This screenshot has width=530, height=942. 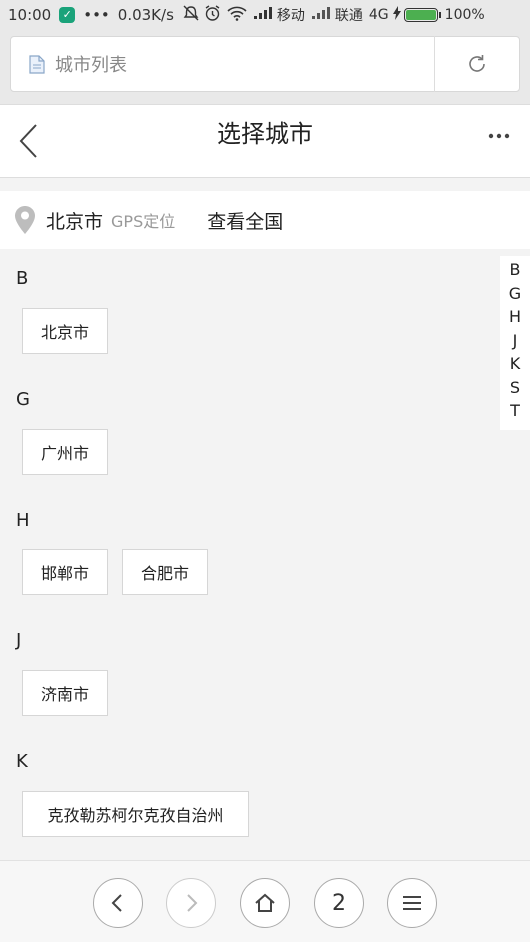 What do you see at coordinates (96, 15) in the screenshot?
I see `notification-dots: •••` at bounding box center [96, 15].